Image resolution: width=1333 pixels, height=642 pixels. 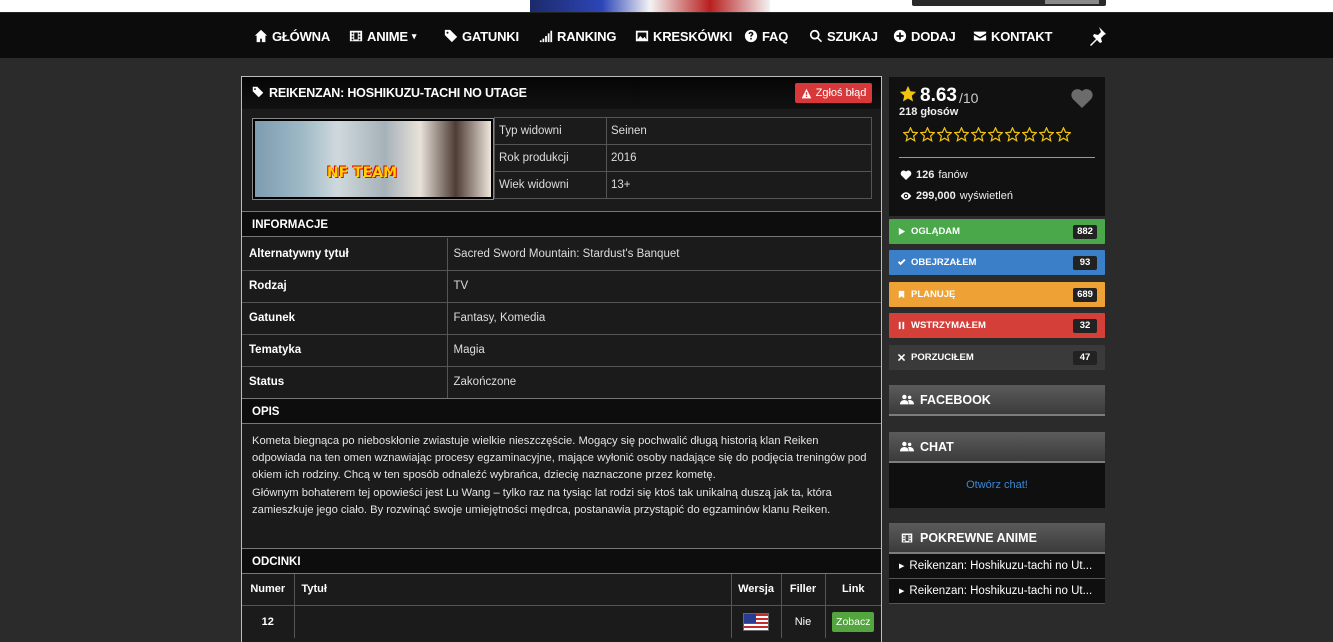 I want to click on report-error-button: Zgłoś błąd, so click(x=833, y=93).